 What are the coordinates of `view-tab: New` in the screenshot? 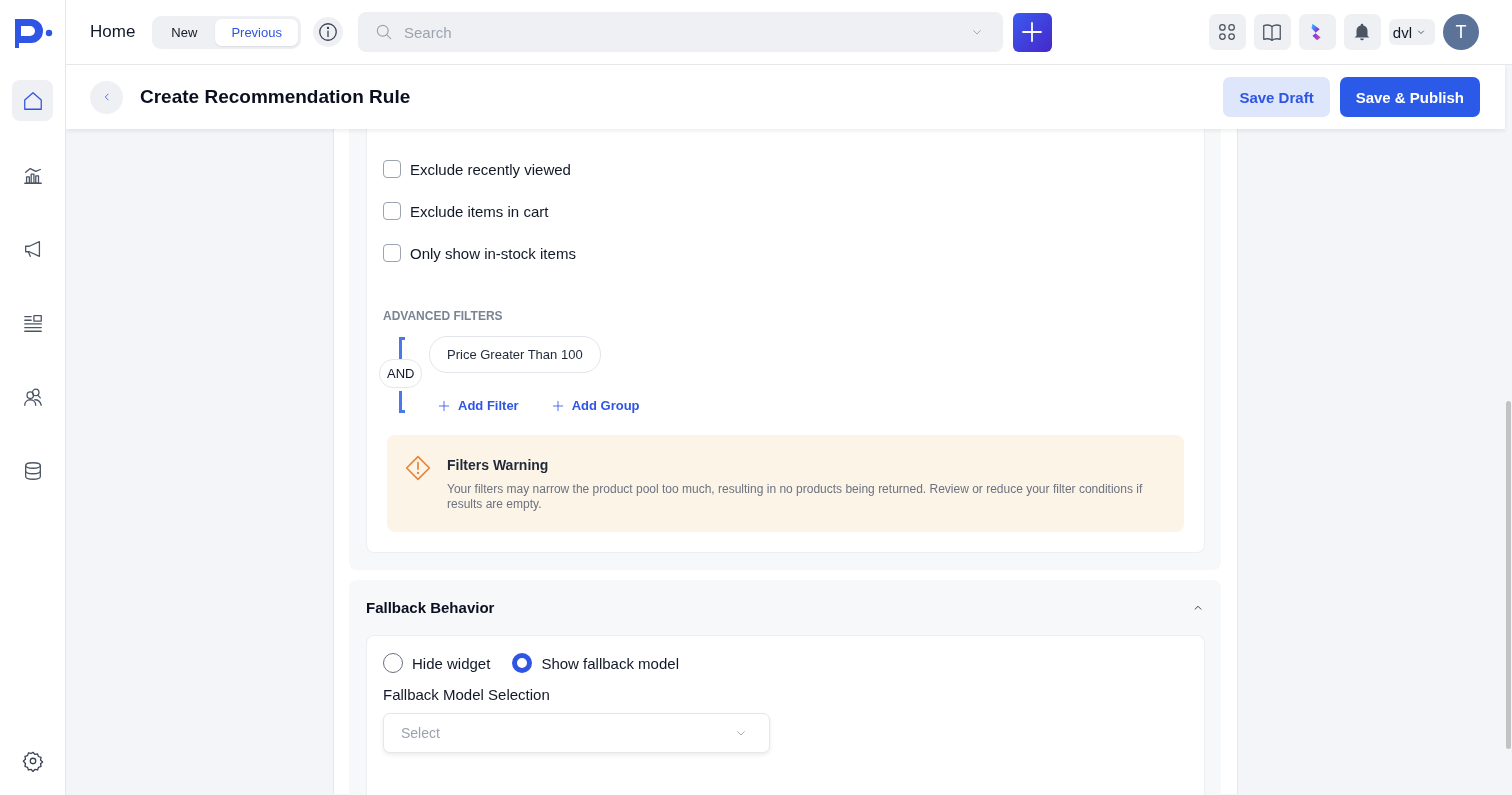 It's located at (184, 32).